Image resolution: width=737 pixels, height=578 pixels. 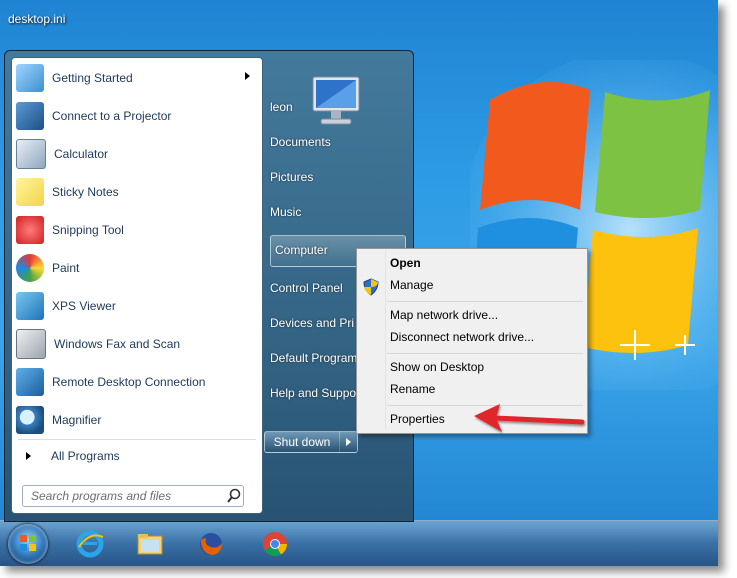 What do you see at coordinates (137, 439) in the screenshot?
I see `programs-separator` at bounding box center [137, 439].